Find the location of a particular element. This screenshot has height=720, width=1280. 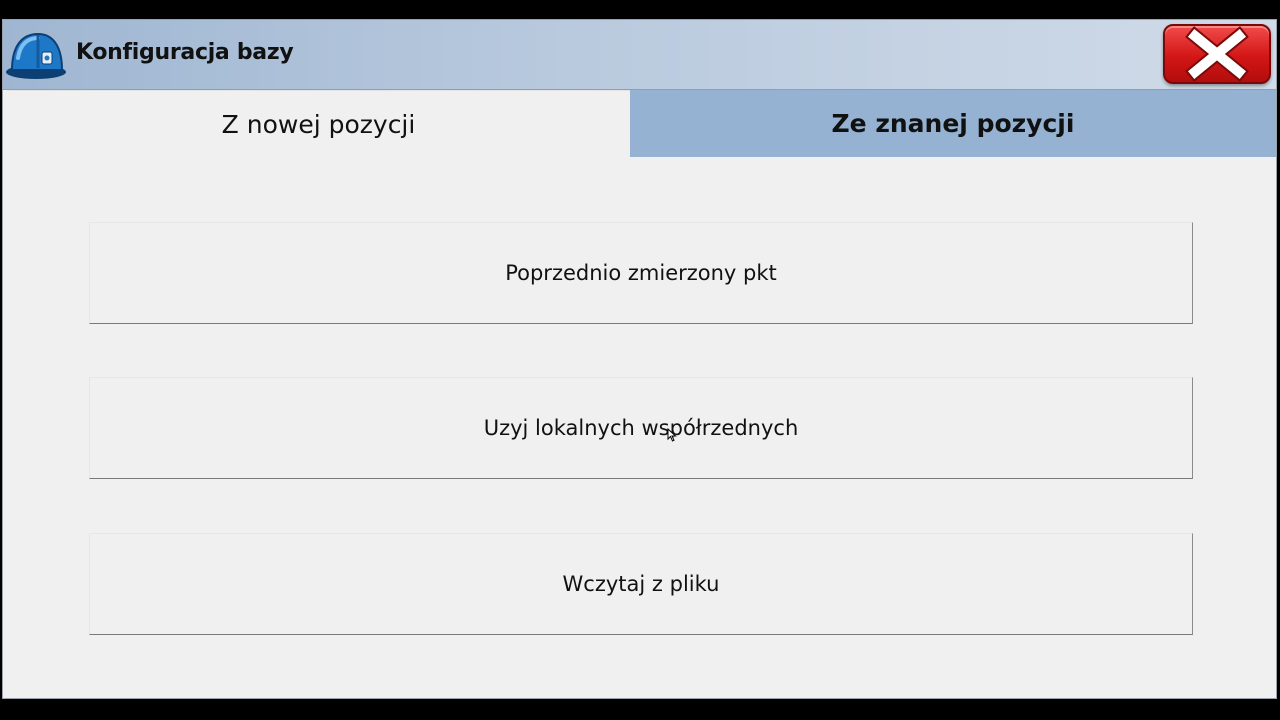

title-bar: Konfiguracja bazy is located at coordinates (639, 55).